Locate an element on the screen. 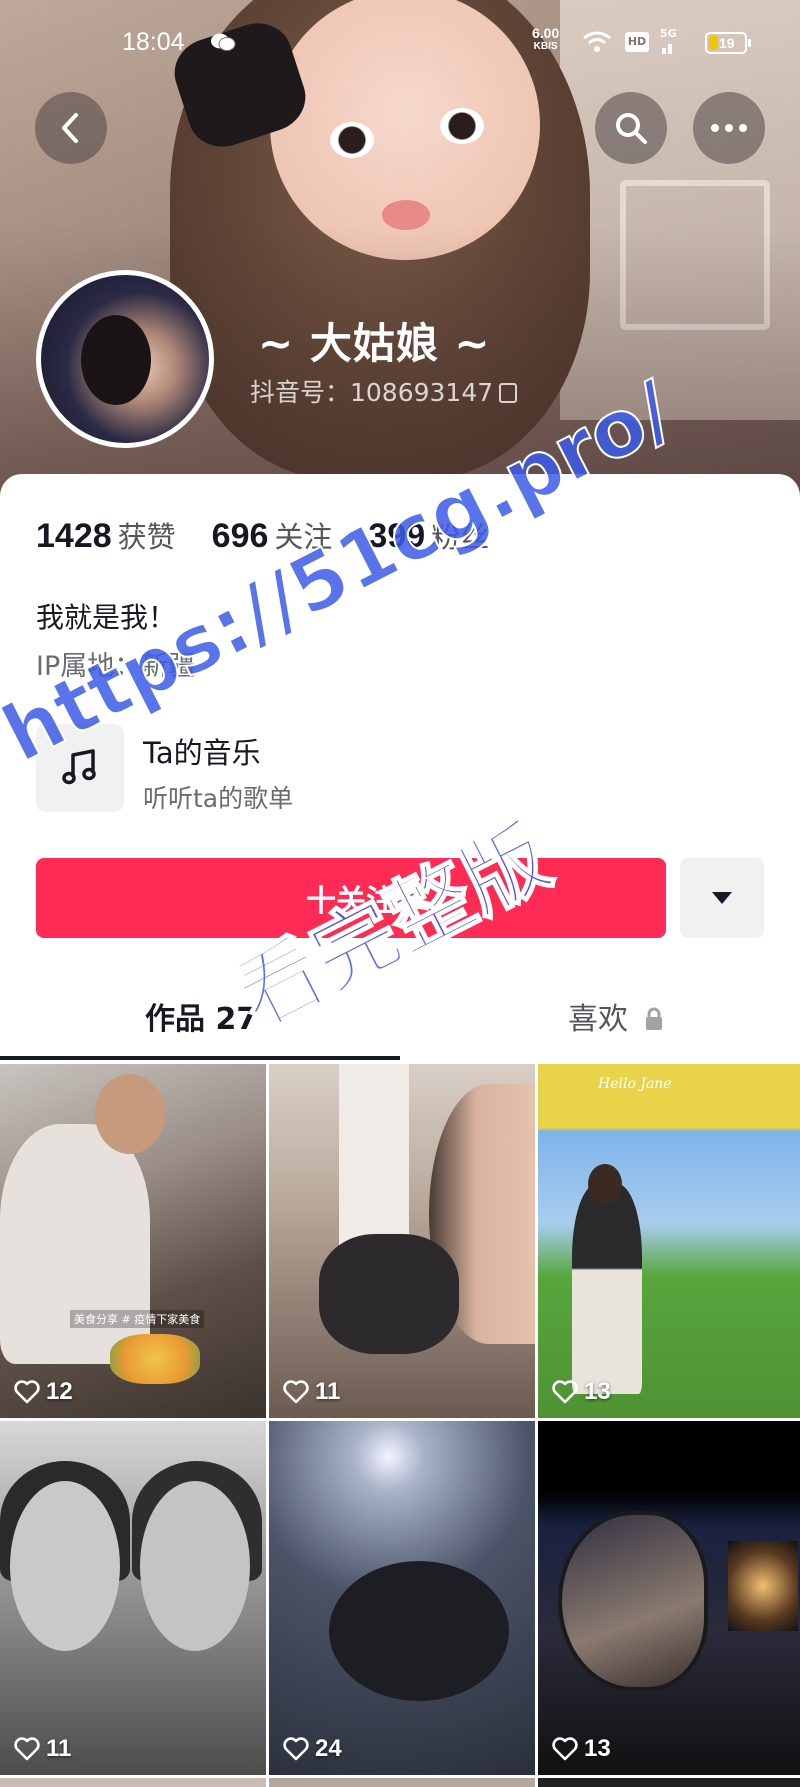 The height and width of the screenshot is (1787, 800). network-speed-value: 6.00 is located at coordinates (546, 33).